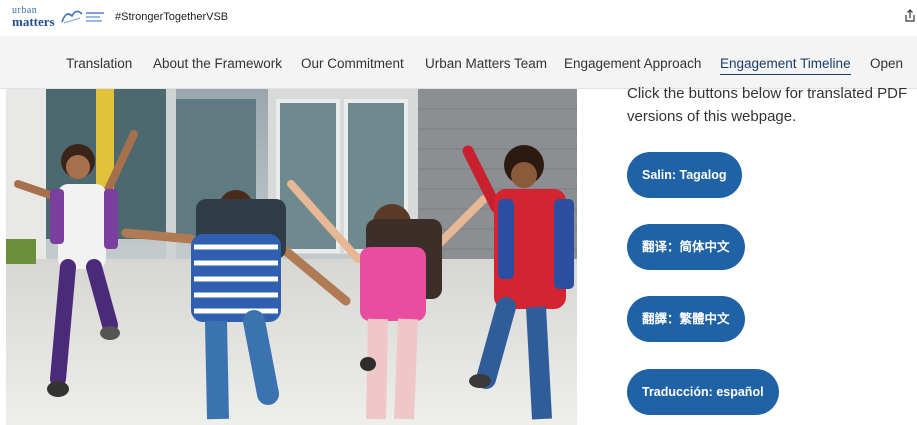 Image resolution: width=917 pixels, height=425 pixels. I want to click on top-bar: urban matters #StrongerTogetherVSB, so click(458, 18).